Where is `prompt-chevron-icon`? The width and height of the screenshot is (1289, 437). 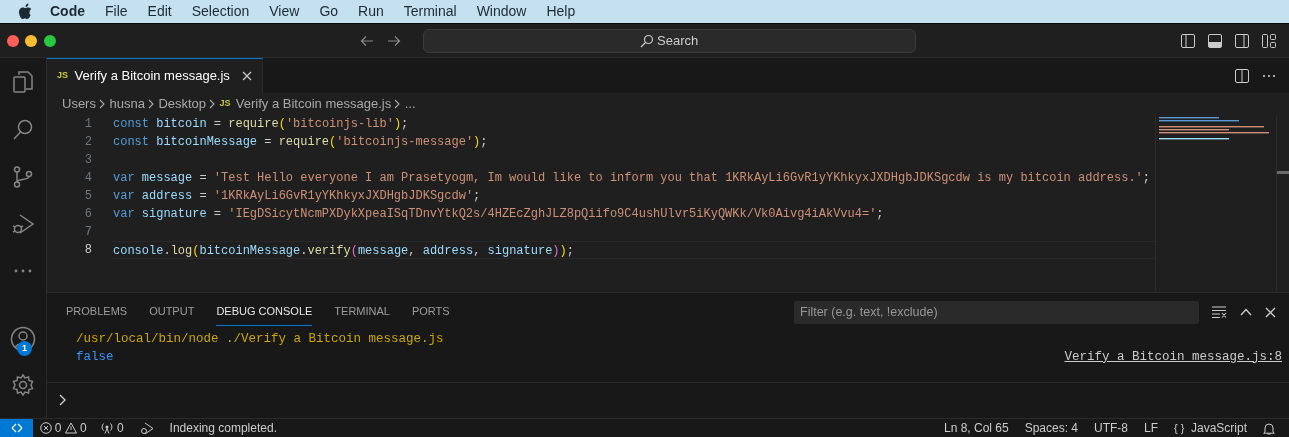 prompt-chevron-icon is located at coordinates (63, 400).